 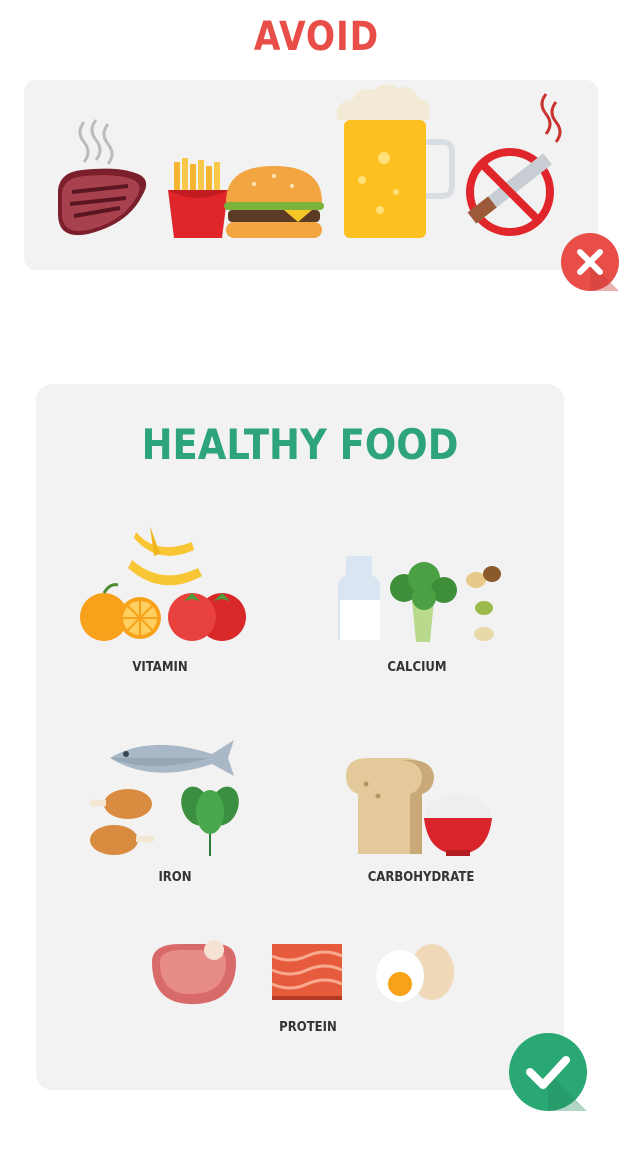 What do you see at coordinates (421, 877) in the screenshot?
I see `group-label-carbohydrate: CARBOHYDRATE` at bounding box center [421, 877].